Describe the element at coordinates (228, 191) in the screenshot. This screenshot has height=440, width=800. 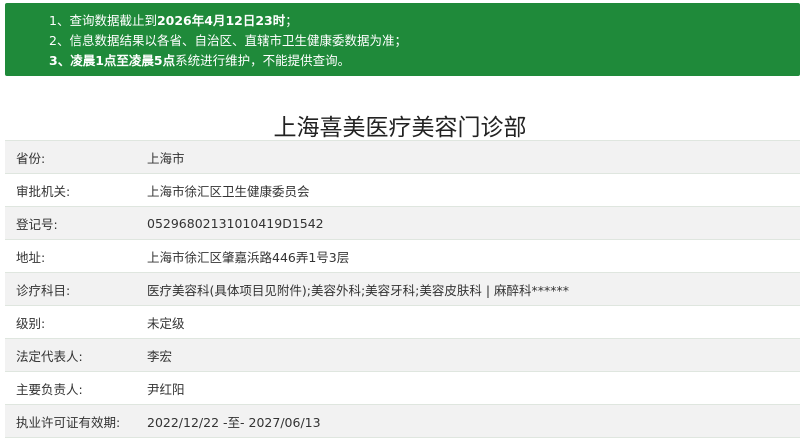
I see `row-value: 上海市徐汇区卫生健康委员会` at that location.